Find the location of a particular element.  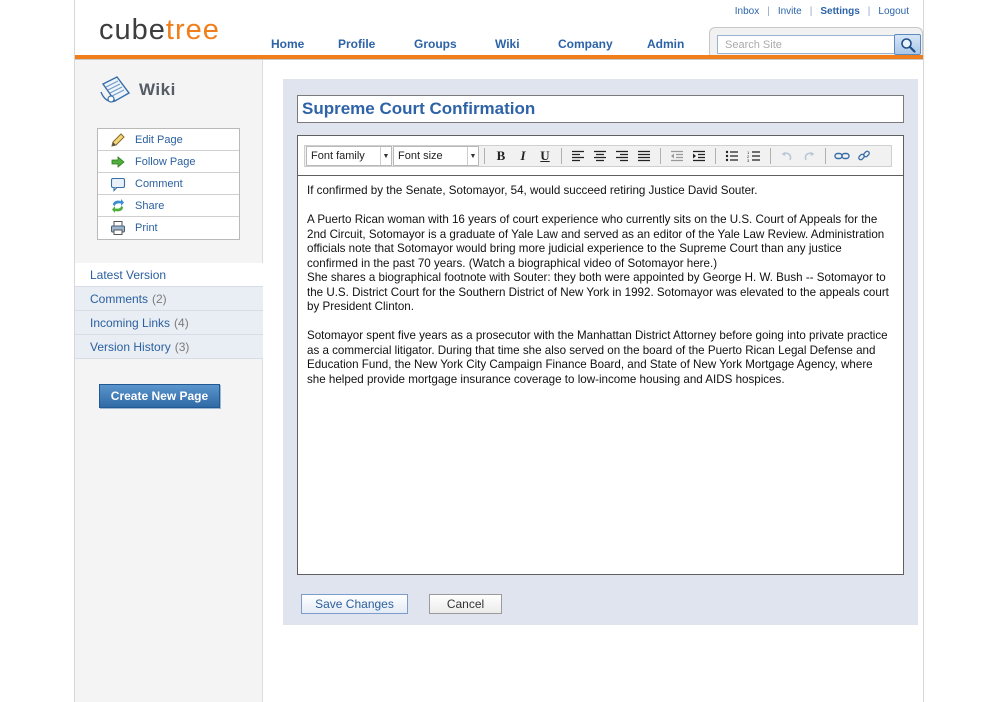

action-label: Share is located at coordinates (150, 205).